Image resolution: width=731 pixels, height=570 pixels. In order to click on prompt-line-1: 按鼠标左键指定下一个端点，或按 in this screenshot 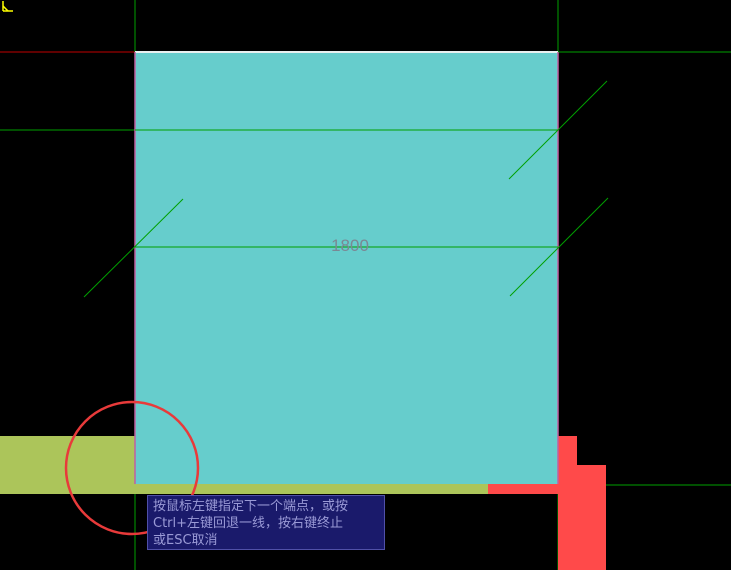, I will do `click(251, 506)`.